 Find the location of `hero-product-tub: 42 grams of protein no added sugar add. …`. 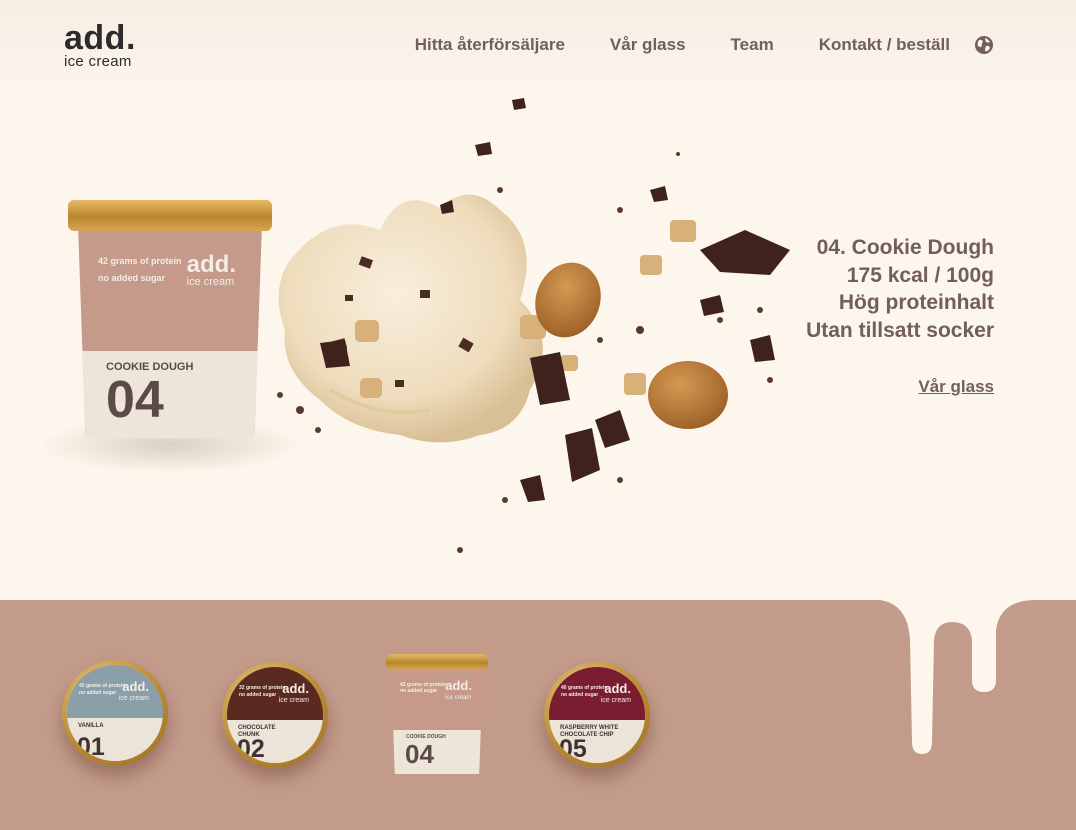

hero-product-tub: 42 grams of protein no added sugar add. … is located at coordinates (170, 319).